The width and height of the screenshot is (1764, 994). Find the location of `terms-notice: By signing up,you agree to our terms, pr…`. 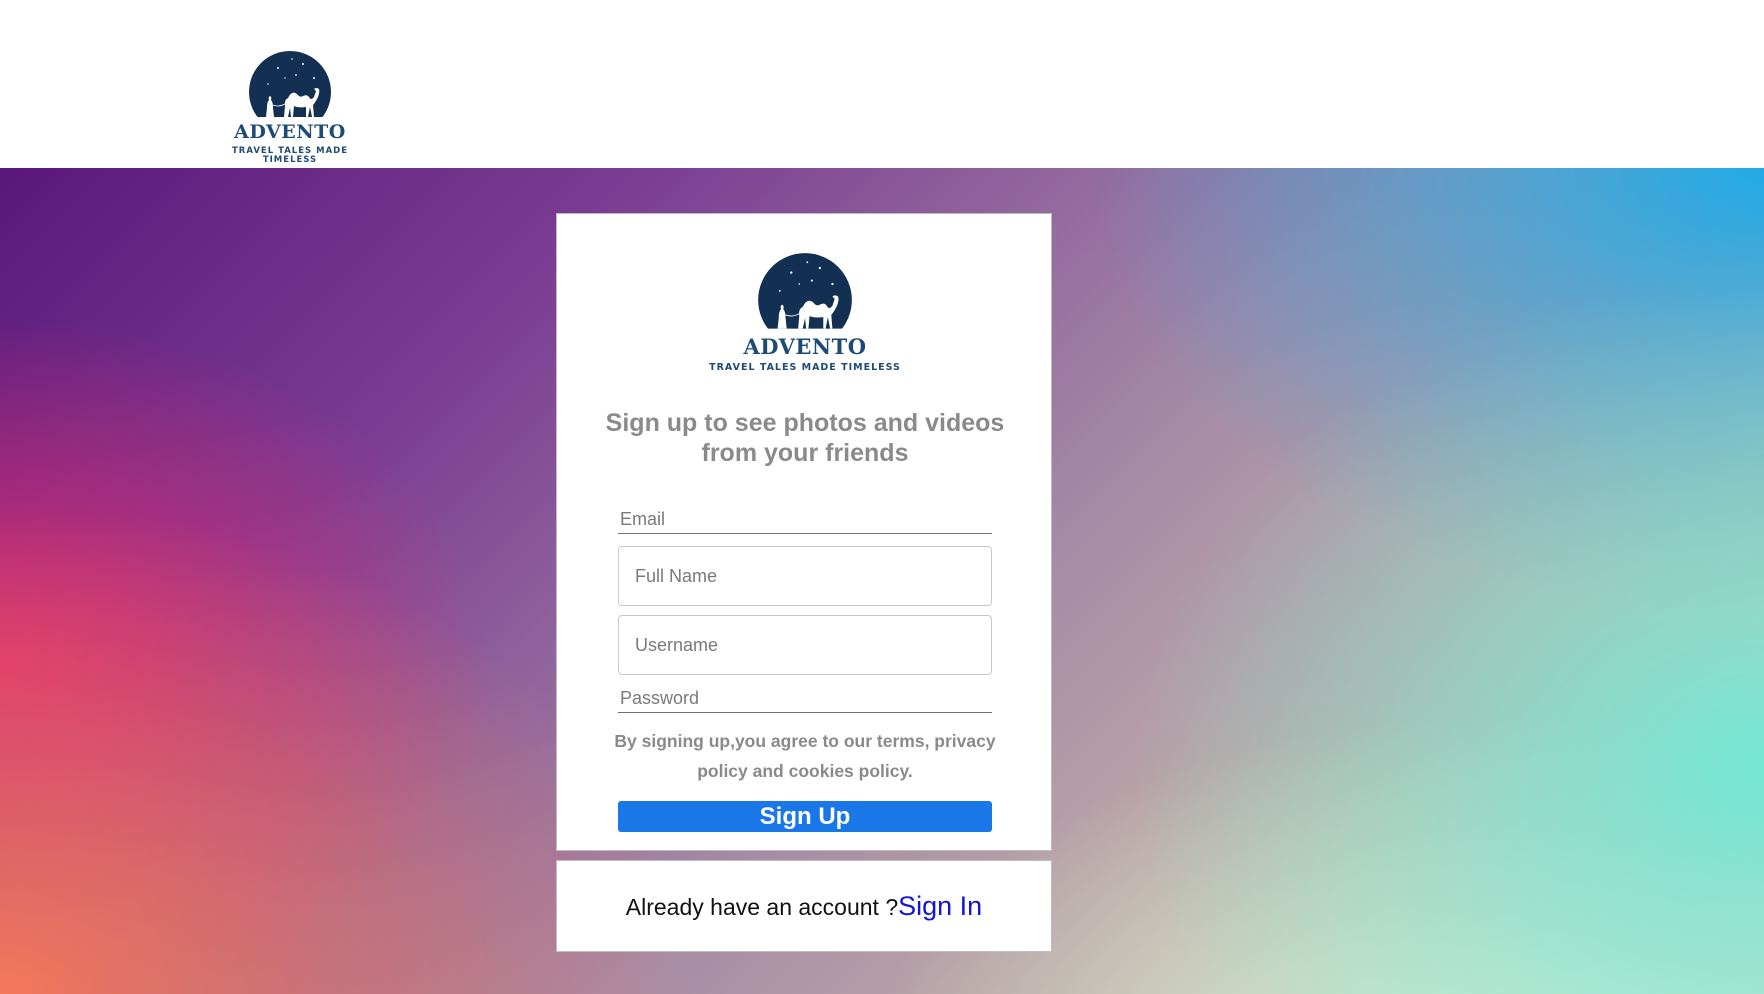

terms-notice: By signing up,you agree to our terms, pr… is located at coordinates (805, 756).